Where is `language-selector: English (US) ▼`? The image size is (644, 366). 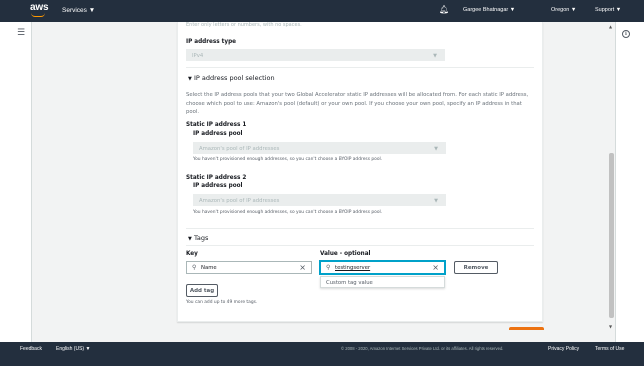 language-selector: English (US) ▼ is located at coordinates (73, 349).